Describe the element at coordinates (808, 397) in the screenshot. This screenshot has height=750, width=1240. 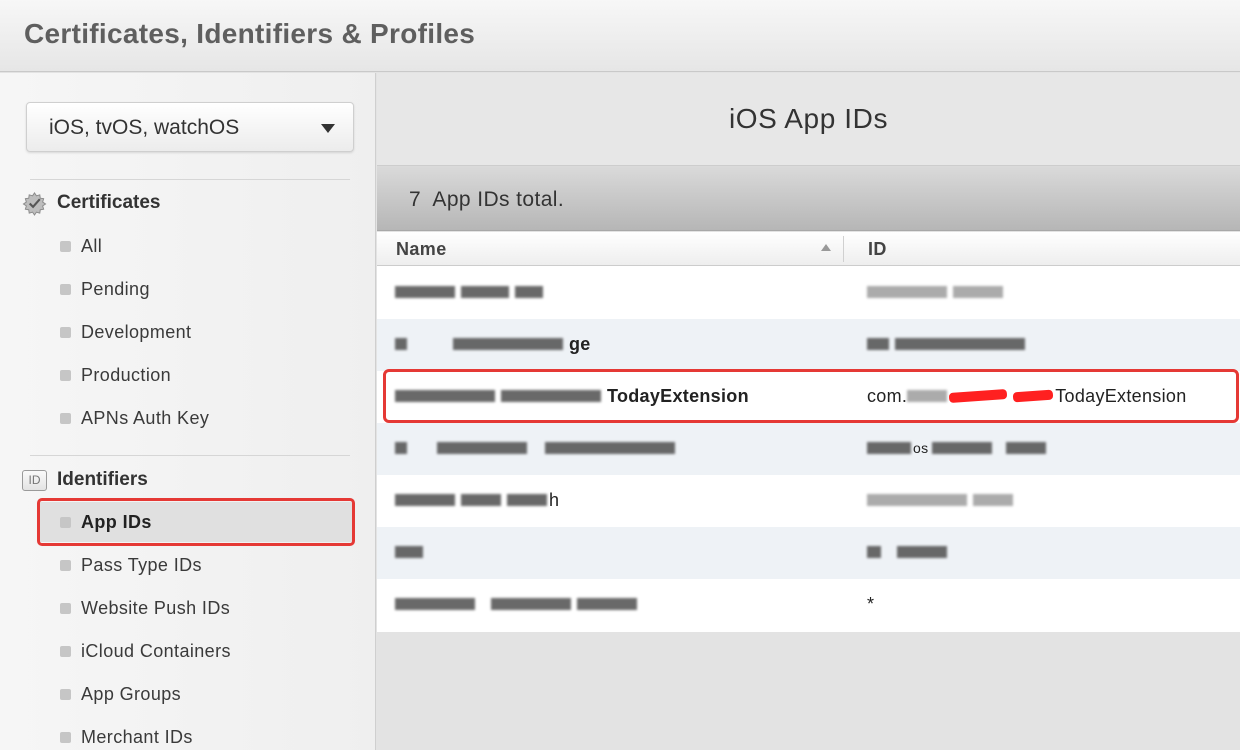
I see `table-row-today-extension: TodayExtension com. TodayExtension` at that location.